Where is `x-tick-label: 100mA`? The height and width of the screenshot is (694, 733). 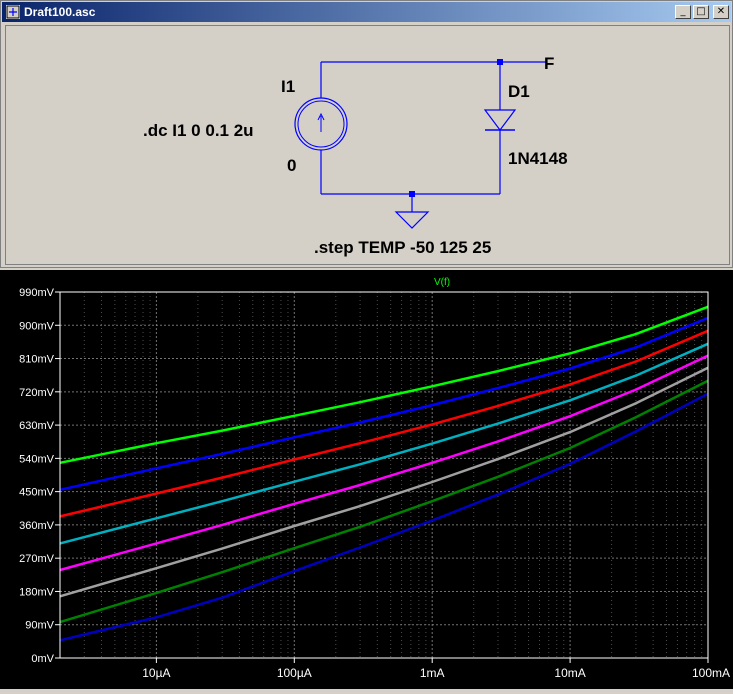
x-tick-label: 100mA is located at coordinates (711, 673).